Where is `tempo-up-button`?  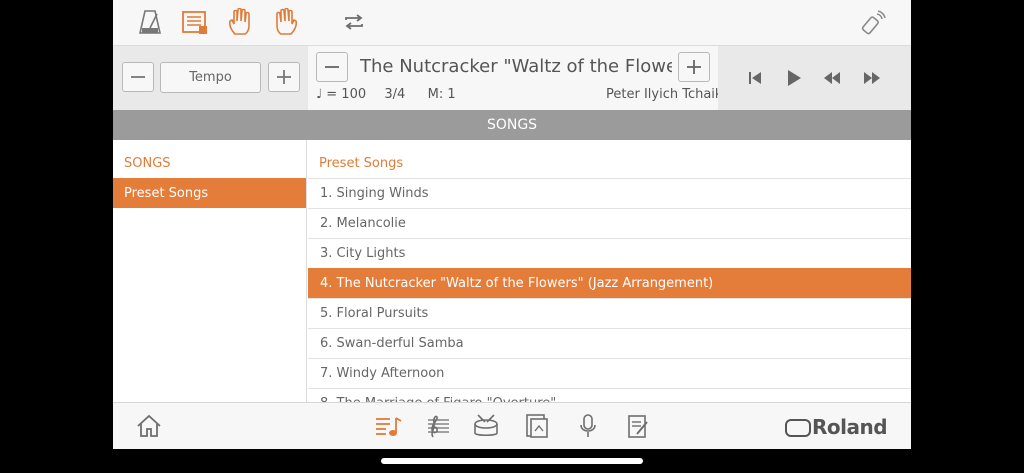
tempo-up-button is located at coordinates (284, 77).